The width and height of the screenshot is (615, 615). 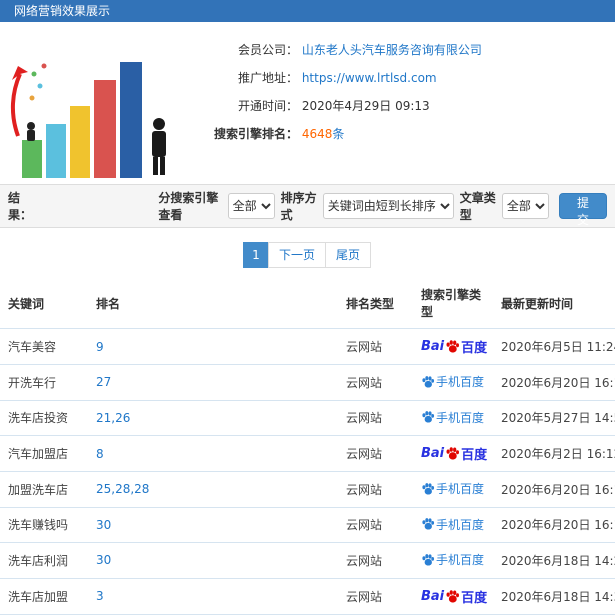 I want to click on info-row-company: 会员公司： 山东老人头汽车服务咨询有限公司, so click(x=331, y=50).